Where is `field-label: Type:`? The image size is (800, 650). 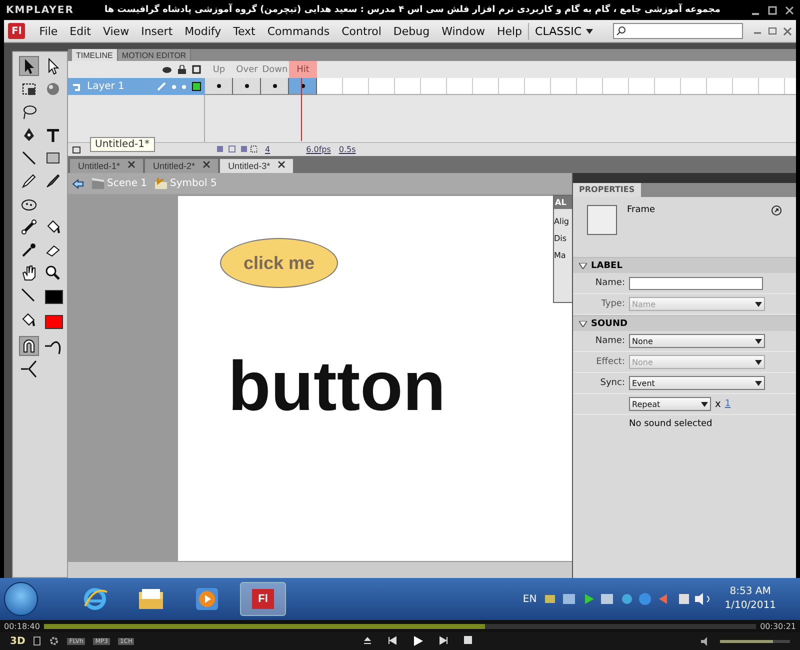 field-label: Type: is located at coordinates (612, 304).